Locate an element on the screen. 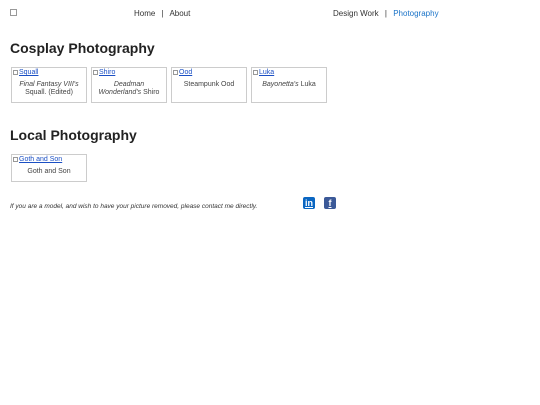  nav-right: Design Work | Photography is located at coordinates (386, 13).